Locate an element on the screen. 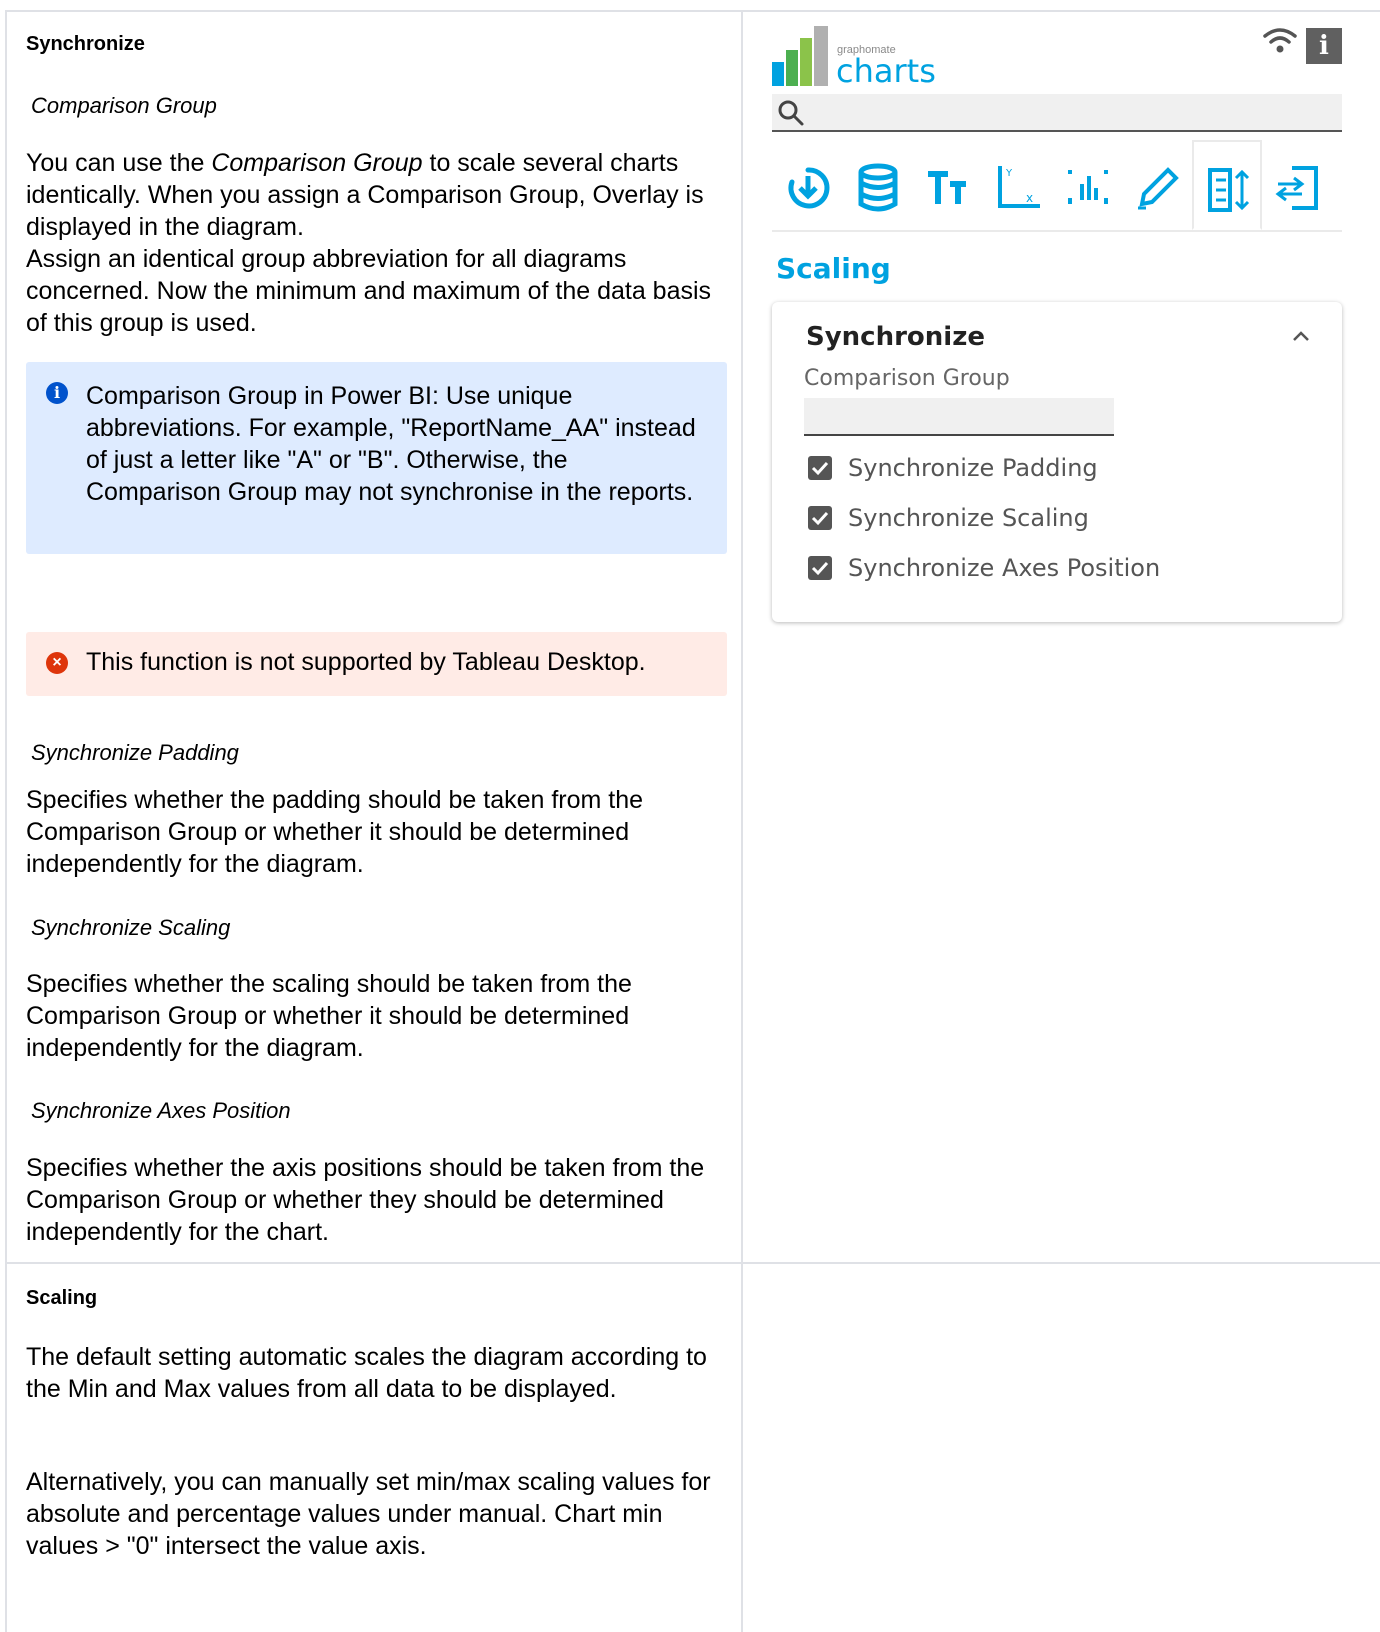 This screenshot has width=1380, height=1632. chevron-up-icon is located at coordinates (1301, 336).